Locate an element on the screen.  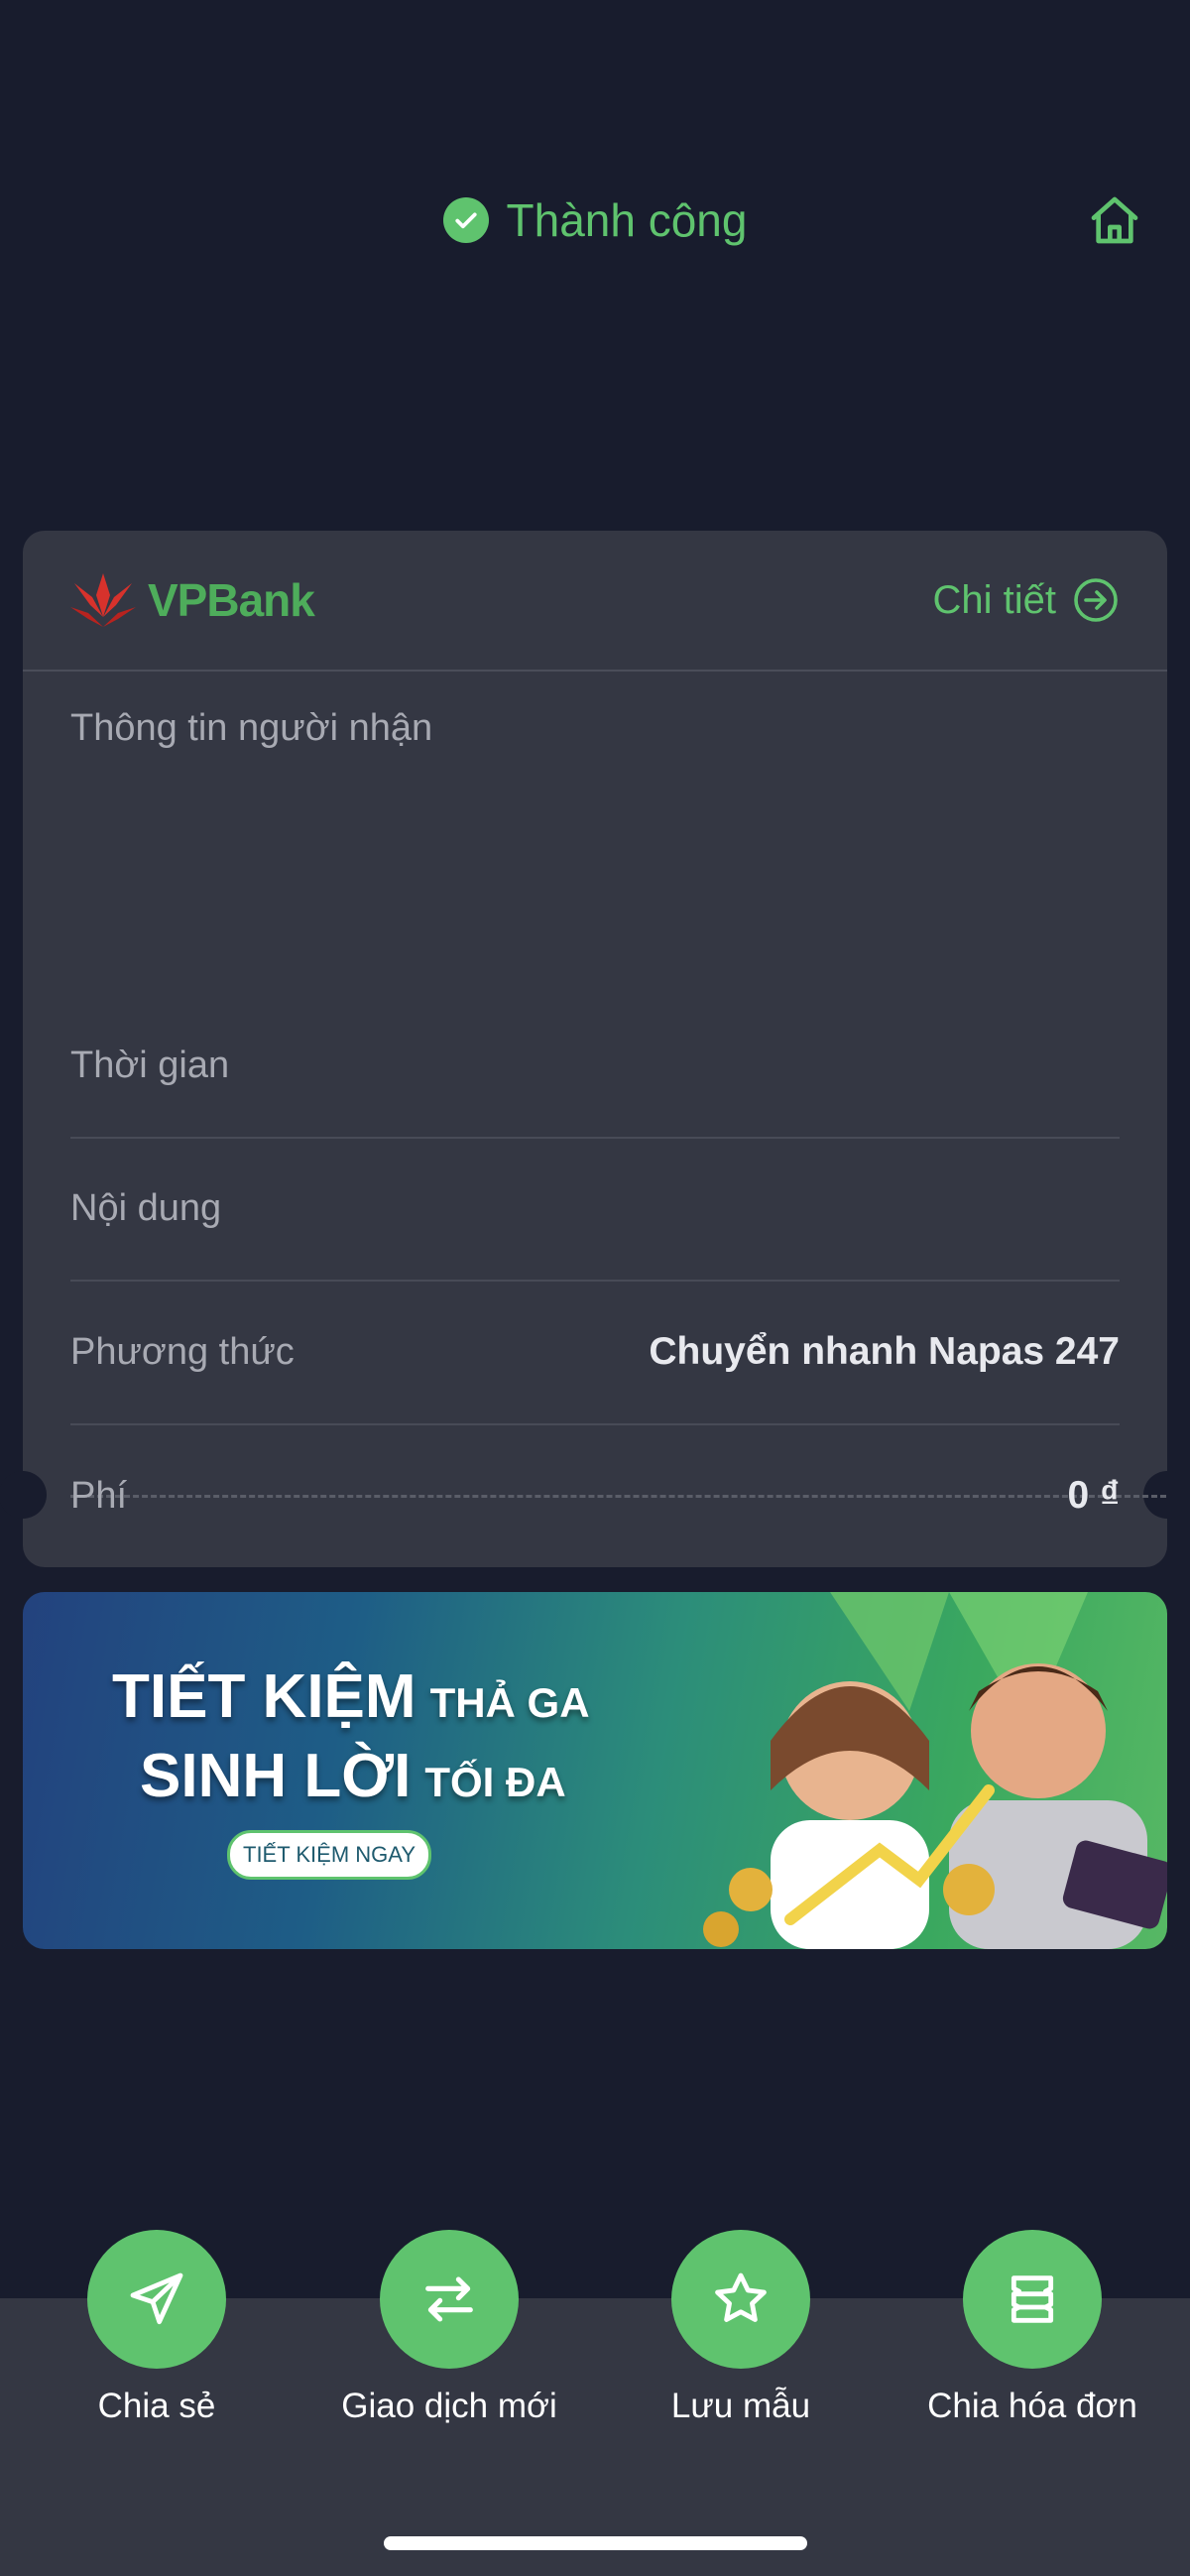
detail-label: Chi tiết is located at coordinates (994, 599).